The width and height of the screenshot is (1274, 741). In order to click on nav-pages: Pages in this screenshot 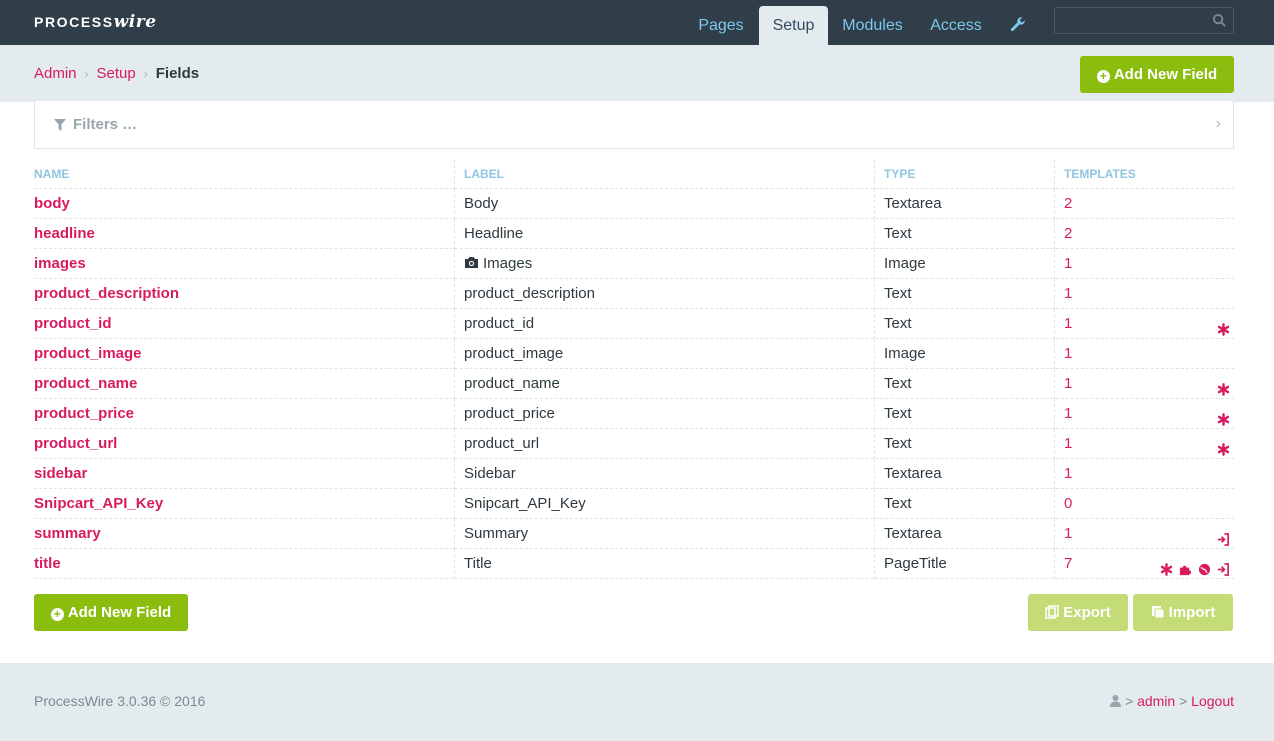, I will do `click(721, 25)`.